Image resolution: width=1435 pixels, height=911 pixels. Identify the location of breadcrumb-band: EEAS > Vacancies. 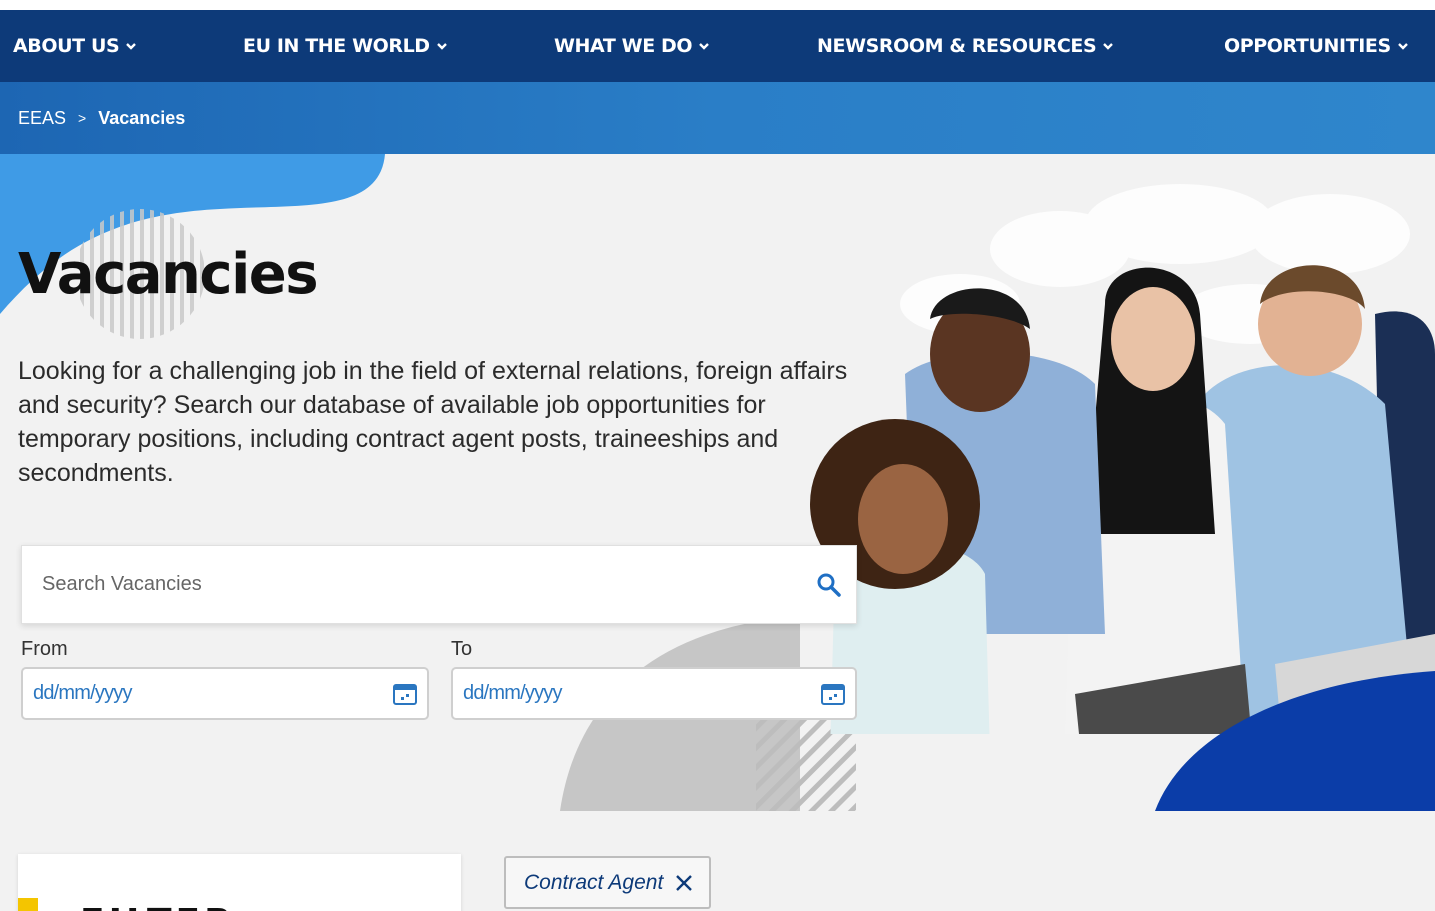
(717, 118).